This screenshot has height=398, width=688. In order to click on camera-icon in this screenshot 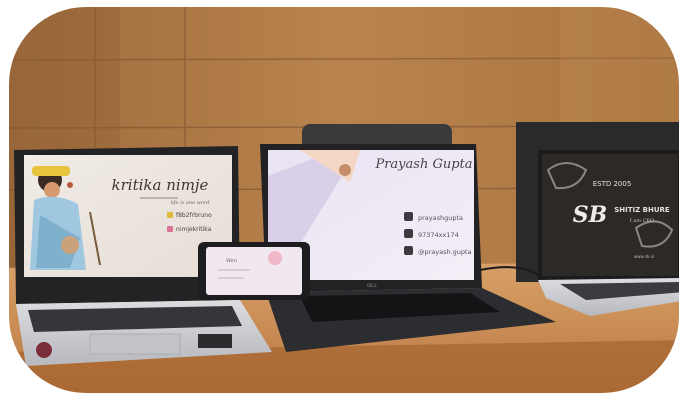, I will do `click(408, 250)`.